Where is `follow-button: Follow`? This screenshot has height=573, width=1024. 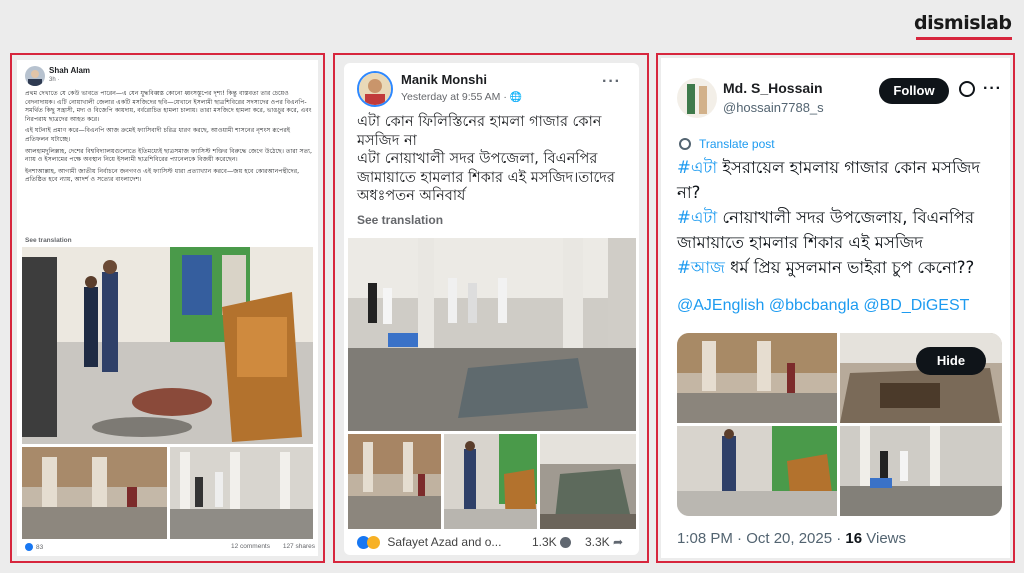
follow-button: Follow is located at coordinates (914, 91).